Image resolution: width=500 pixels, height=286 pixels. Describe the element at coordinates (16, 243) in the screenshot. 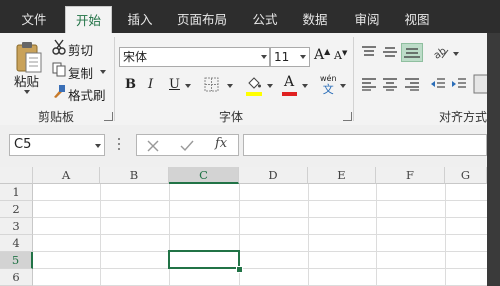

I see `row-header: 4` at that location.